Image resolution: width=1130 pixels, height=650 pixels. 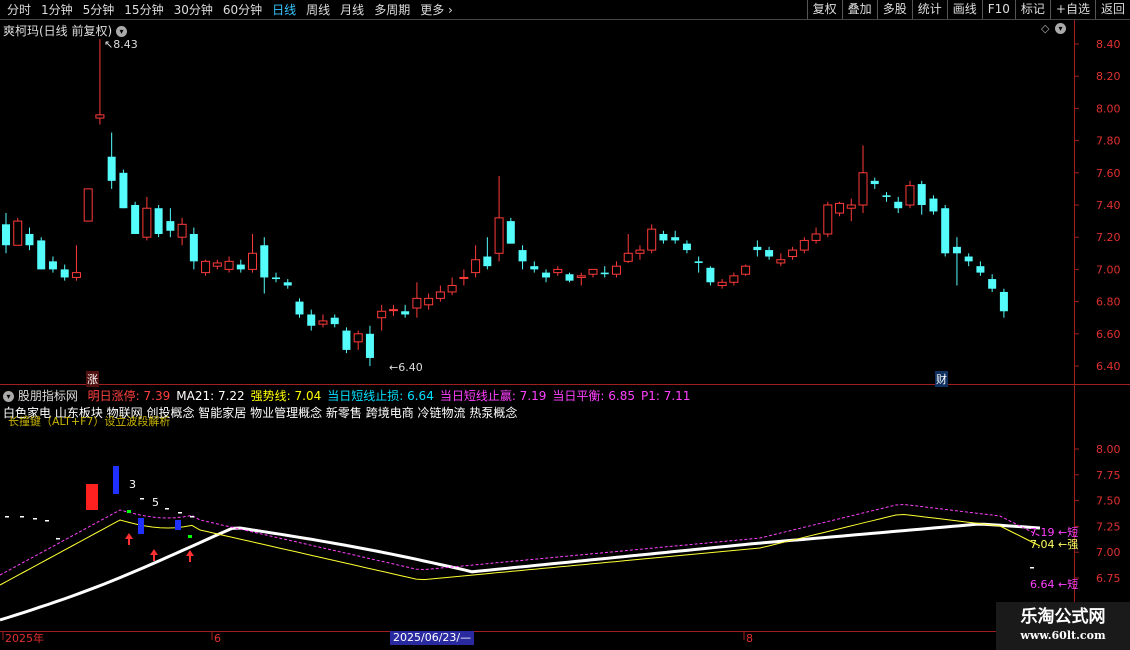 I want to click on right-value-label: 7.04 ←强, so click(x=1054, y=544).